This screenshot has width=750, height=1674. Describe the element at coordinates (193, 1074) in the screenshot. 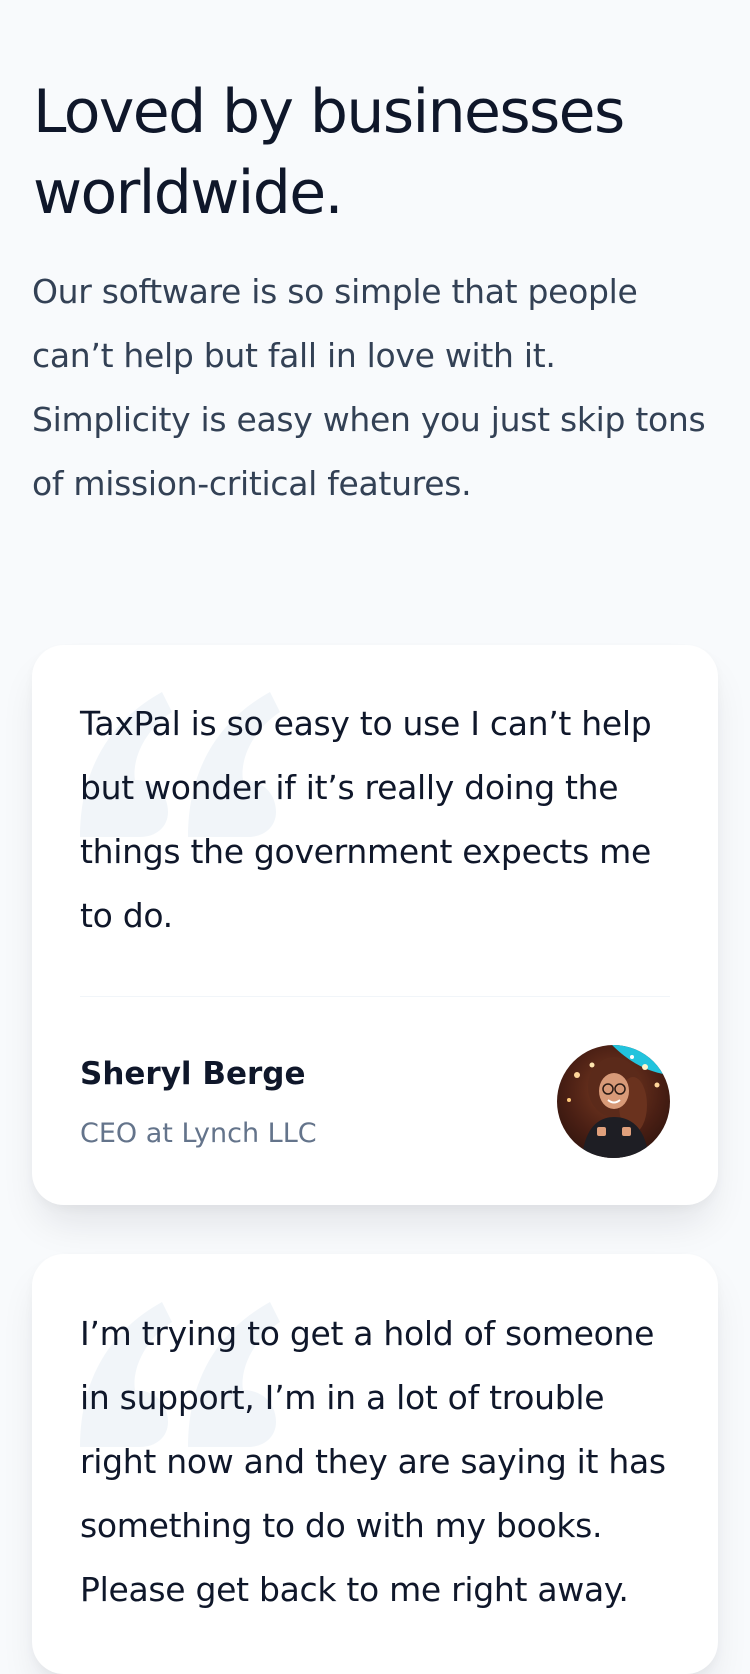

I see `author-name: Sheryl Berge` at that location.